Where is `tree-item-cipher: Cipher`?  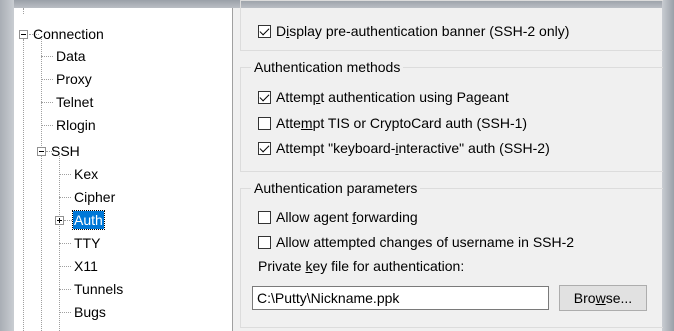 tree-item-cipher: Cipher is located at coordinates (94, 197).